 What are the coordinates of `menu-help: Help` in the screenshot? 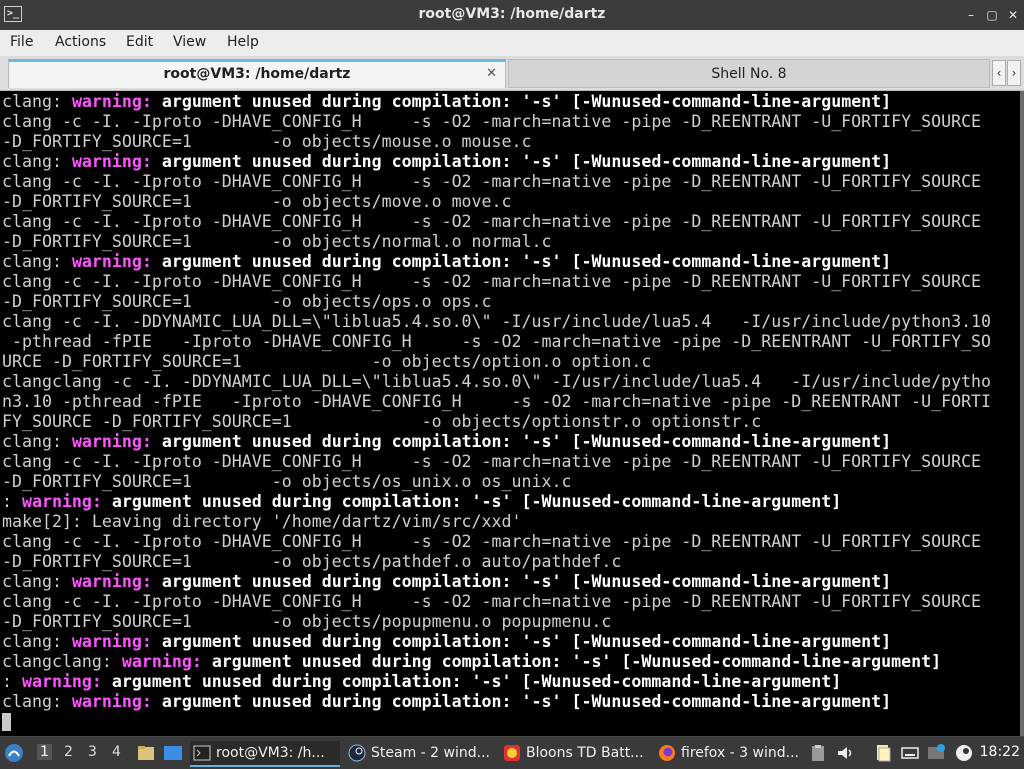 It's located at (243, 42).